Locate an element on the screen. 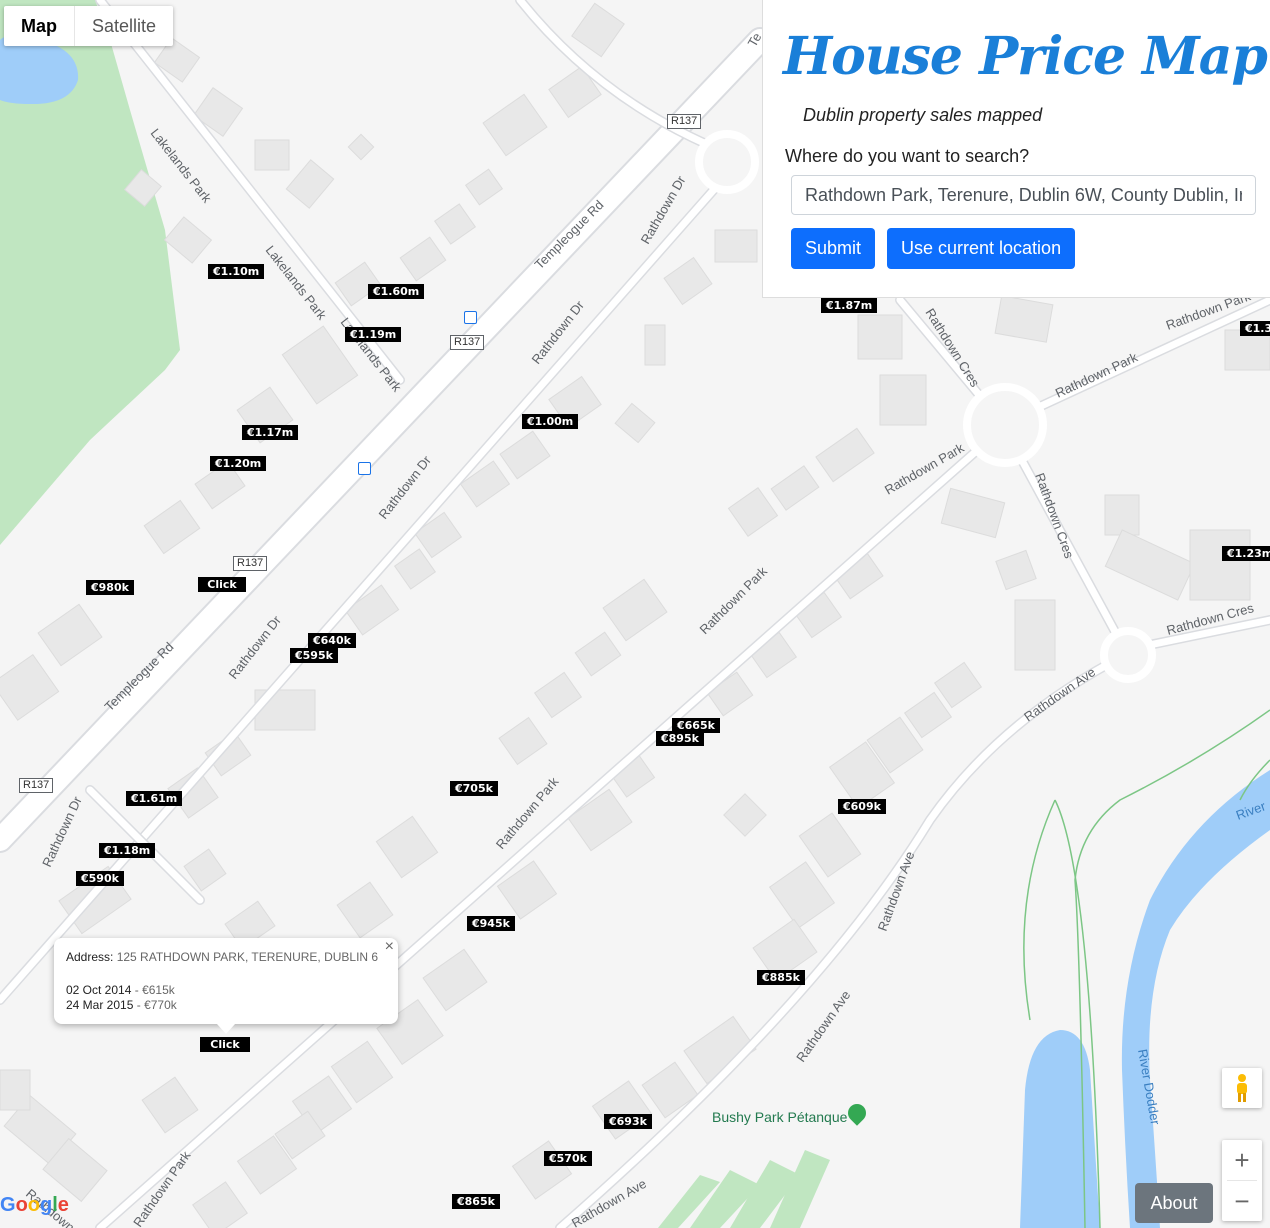  price-tag: €945k is located at coordinates (491, 923).